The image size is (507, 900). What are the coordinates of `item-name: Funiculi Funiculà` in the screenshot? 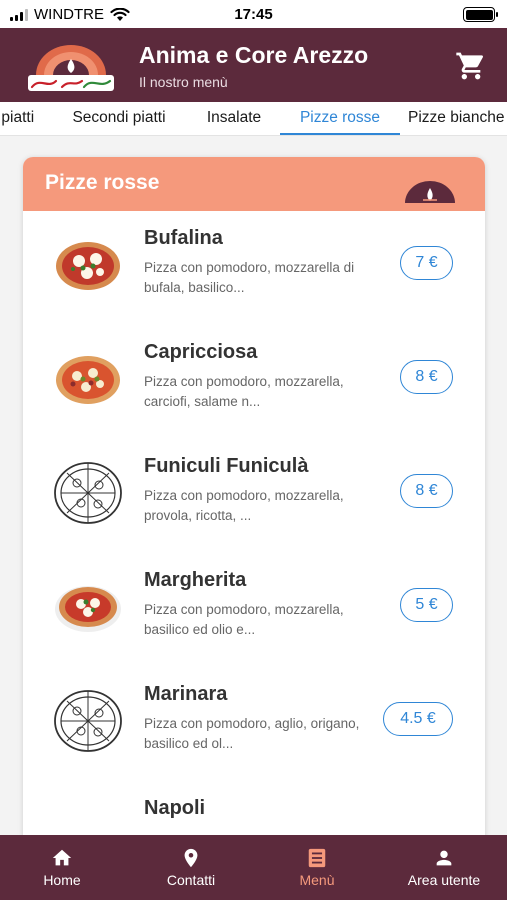 It's located at (226, 466).